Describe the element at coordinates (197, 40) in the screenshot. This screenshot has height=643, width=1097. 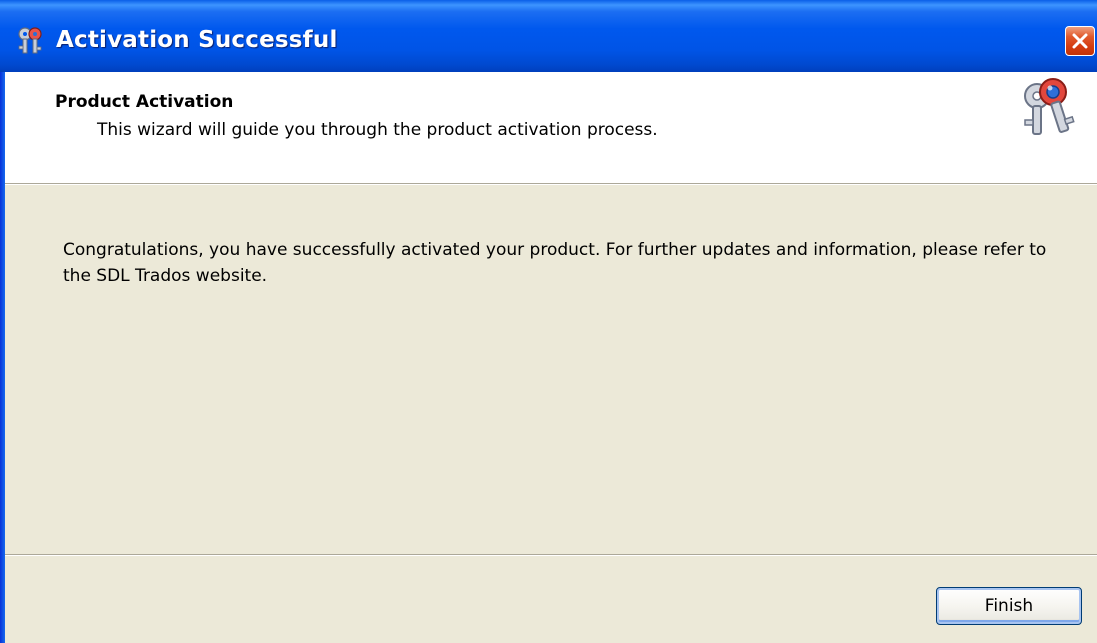
I see `window-title: Activation Successful` at that location.